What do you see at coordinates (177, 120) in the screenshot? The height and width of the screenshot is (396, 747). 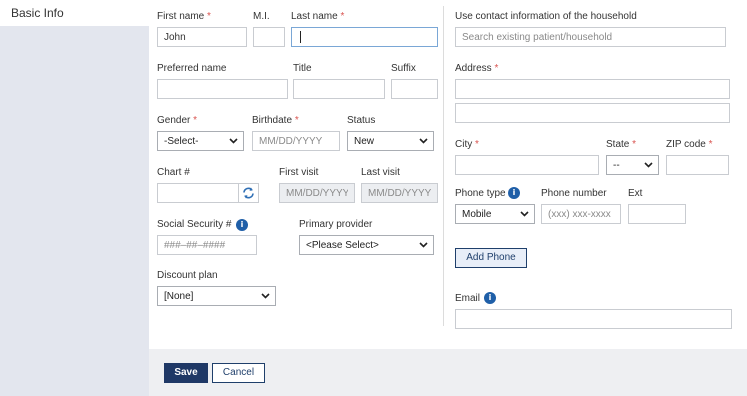 I see `gender-label: Gender *` at bounding box center [177, 120].